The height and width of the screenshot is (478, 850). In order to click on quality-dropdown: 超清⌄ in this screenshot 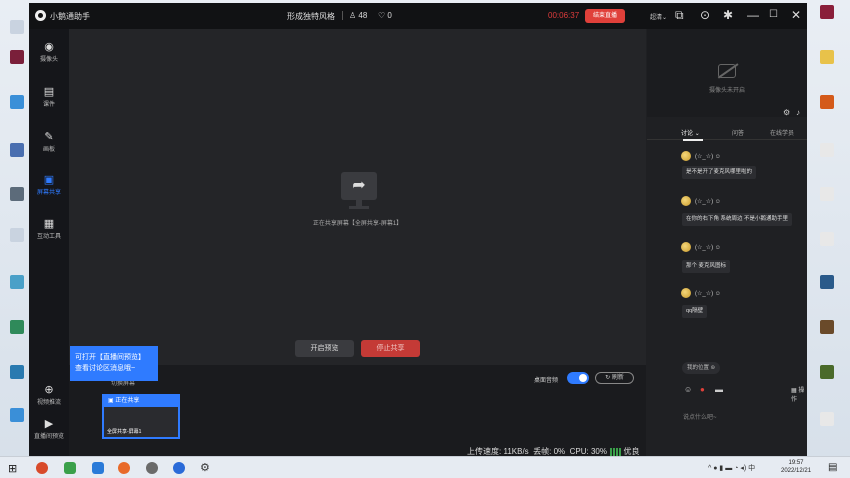, I will do `click(658, 16)`.